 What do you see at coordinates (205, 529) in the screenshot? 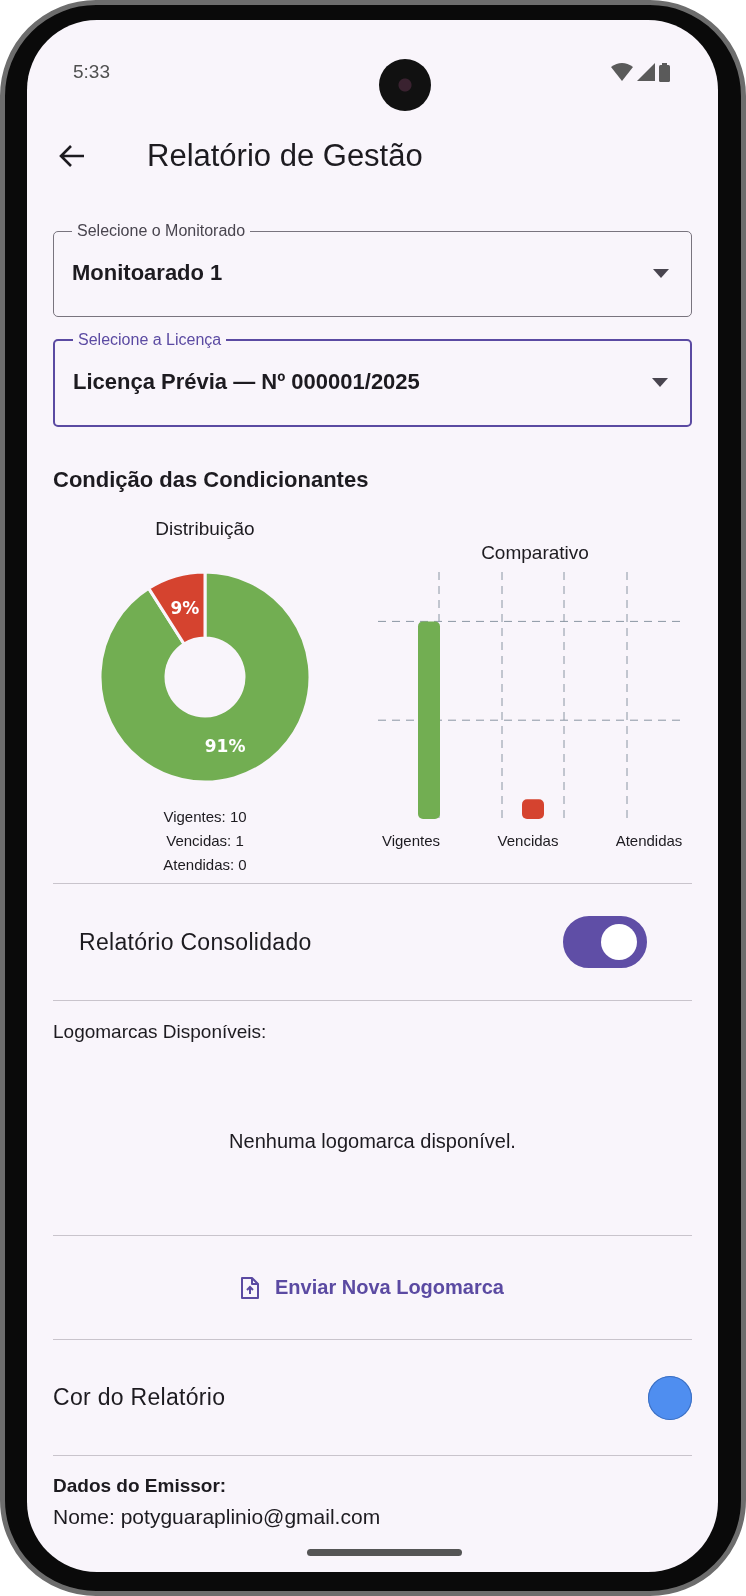
I see `chart-title: Distribuição` at bounding box center [205, 529].